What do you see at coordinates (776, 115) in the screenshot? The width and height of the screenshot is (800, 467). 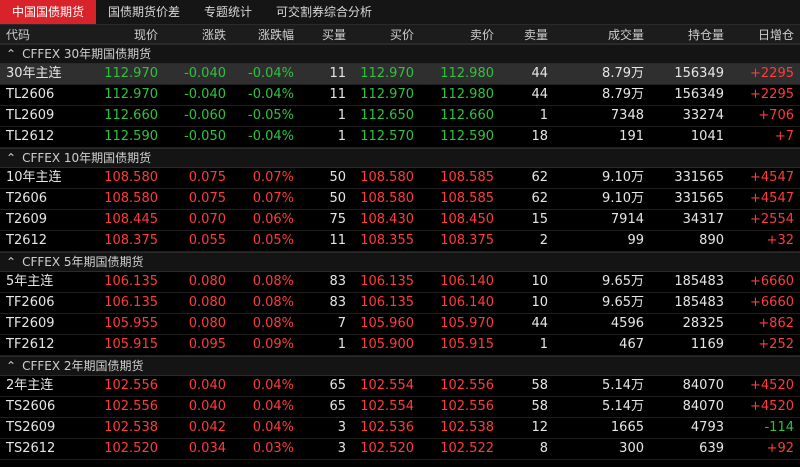 I see `oi-change-cell: +706` at bounding box center [776, 115].